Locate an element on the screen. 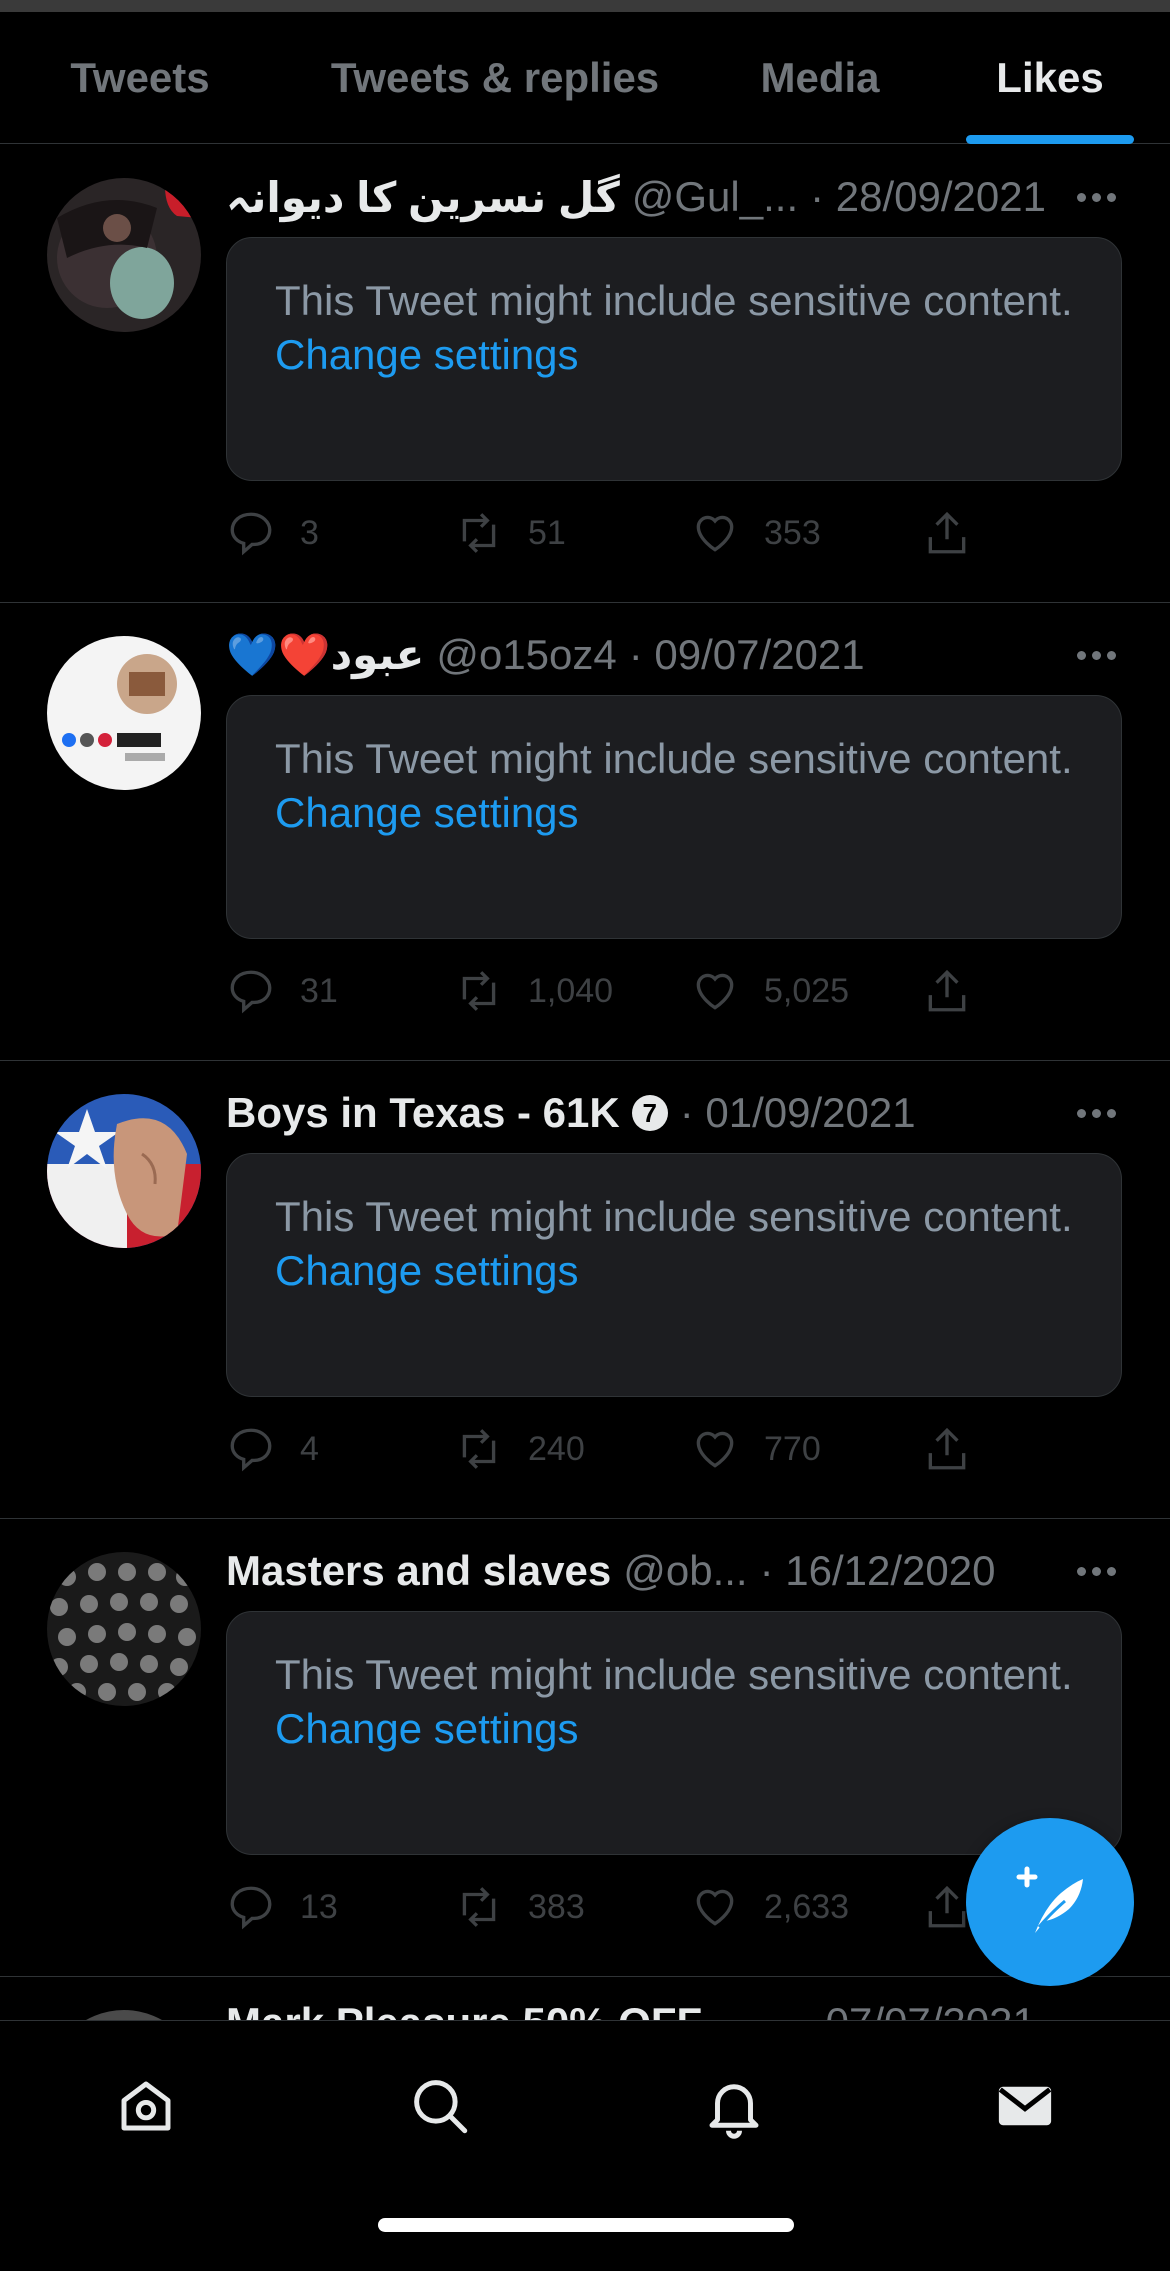  tab-tweets-replies: Tweets & replies is located at coordinates (495, 78).